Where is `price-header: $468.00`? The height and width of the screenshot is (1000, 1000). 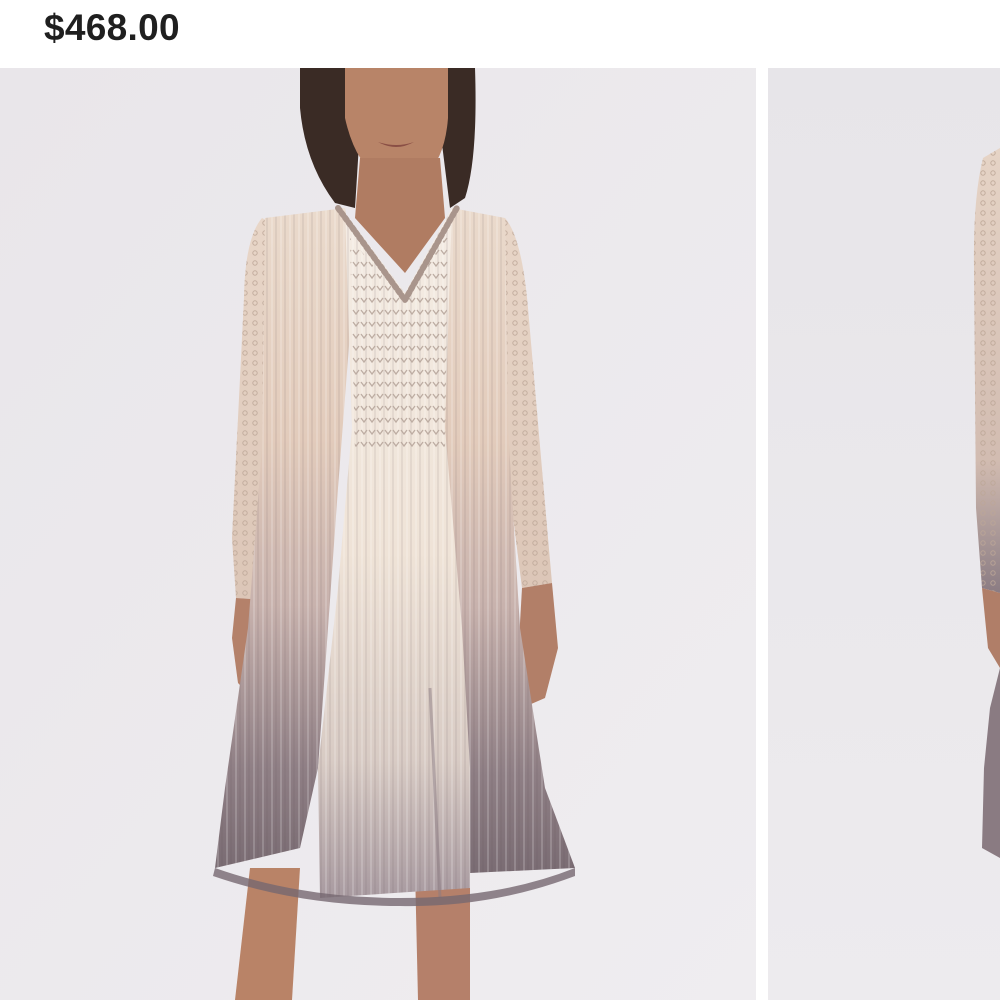 price-header: $468.00 is located at coordinates (500, 34).